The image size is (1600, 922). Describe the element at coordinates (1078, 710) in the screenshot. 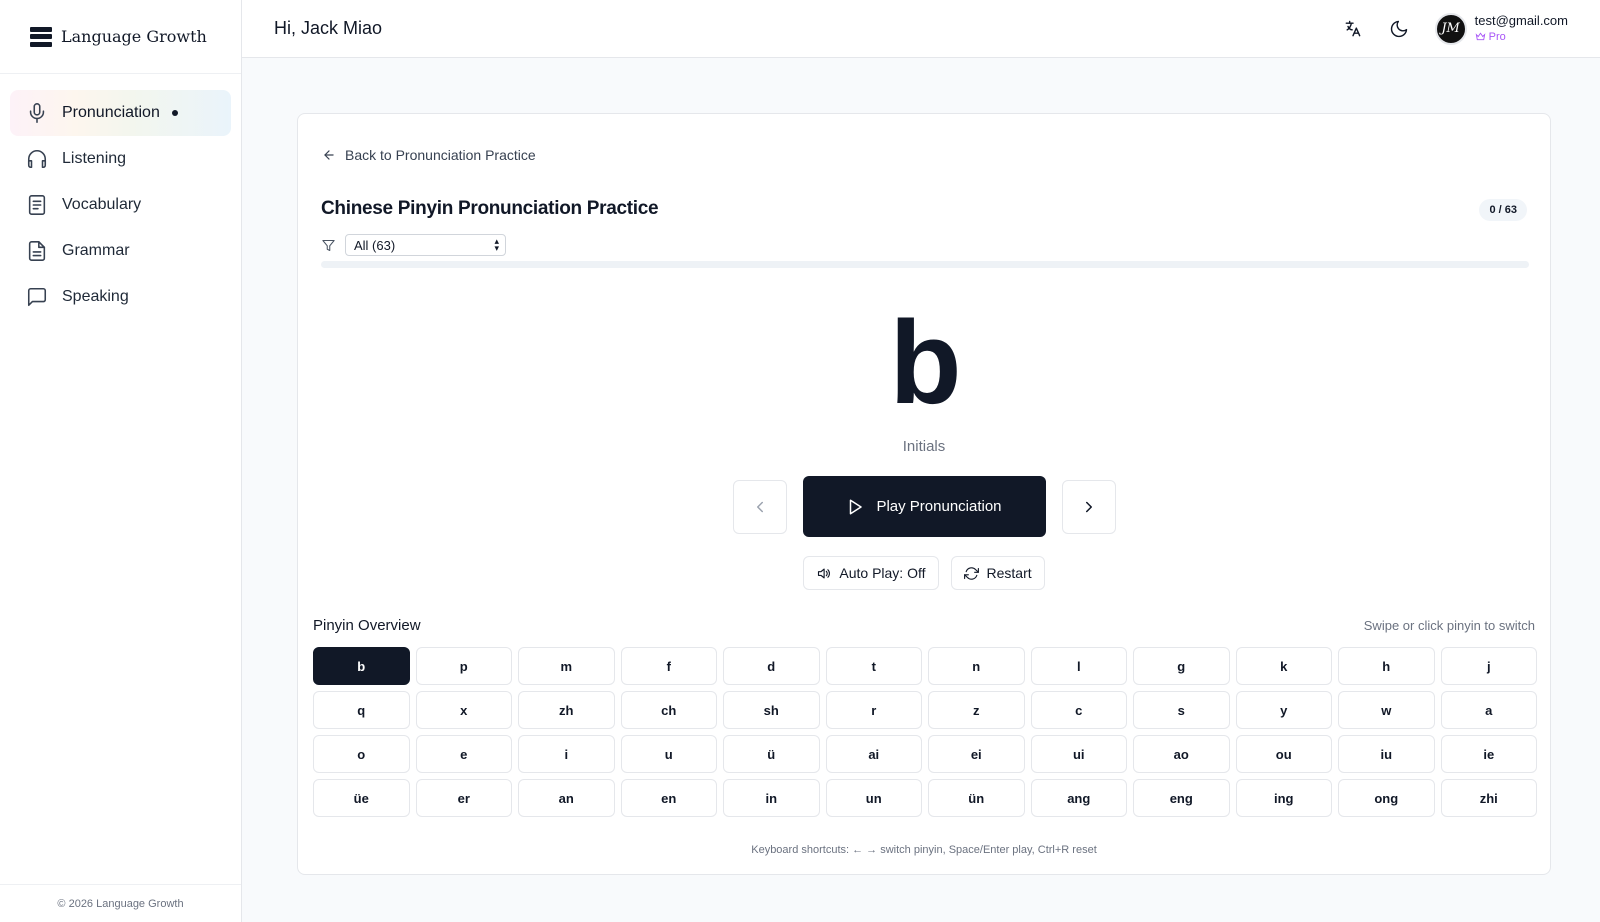

I see `pinyin-cell: c` at that location.